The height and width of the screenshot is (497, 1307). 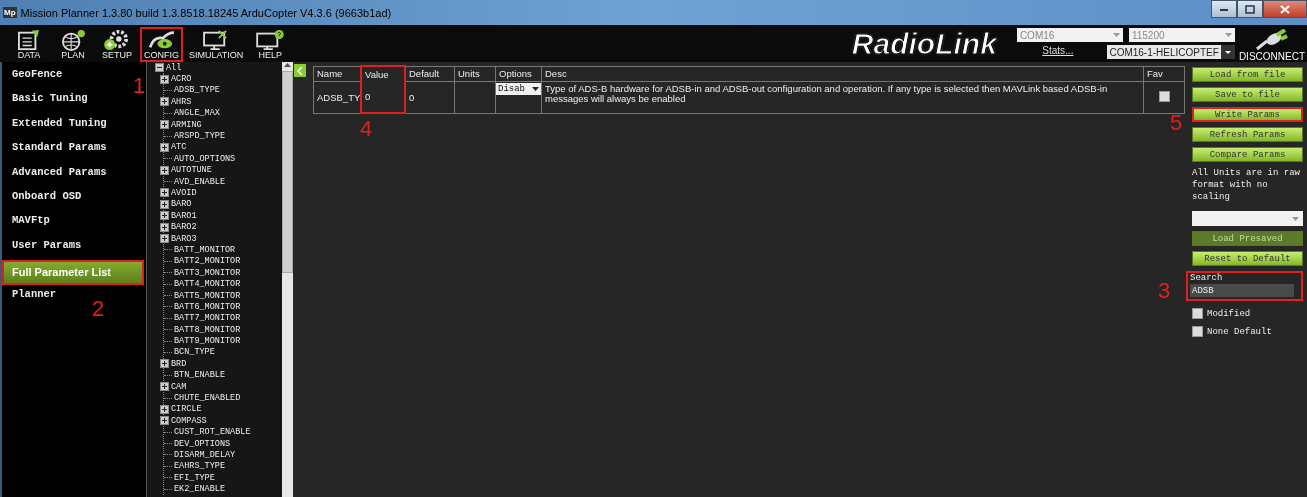 I want to click on scrollbar, so click(x=287, y=279).